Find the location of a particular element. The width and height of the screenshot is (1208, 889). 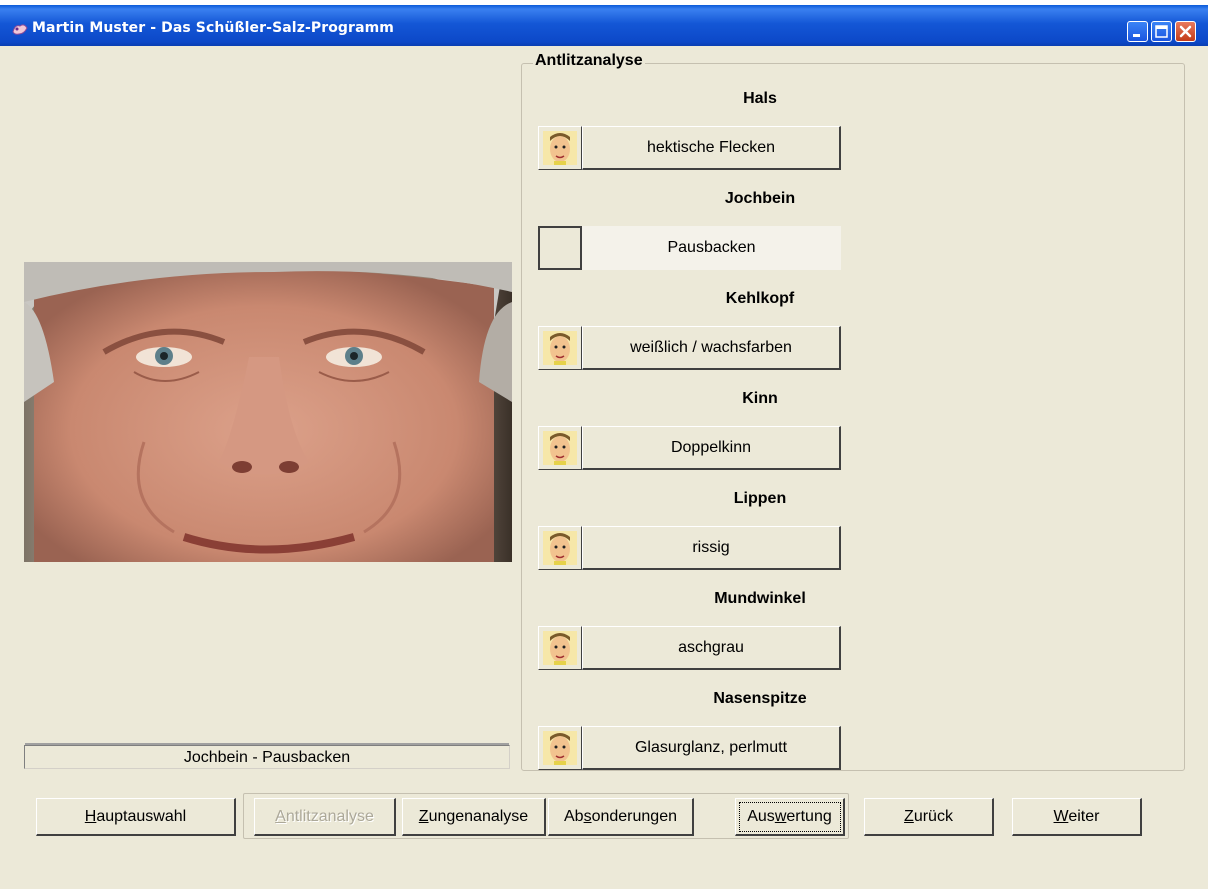

zurueck-button: Zurück is located at coordinates (929, 817).